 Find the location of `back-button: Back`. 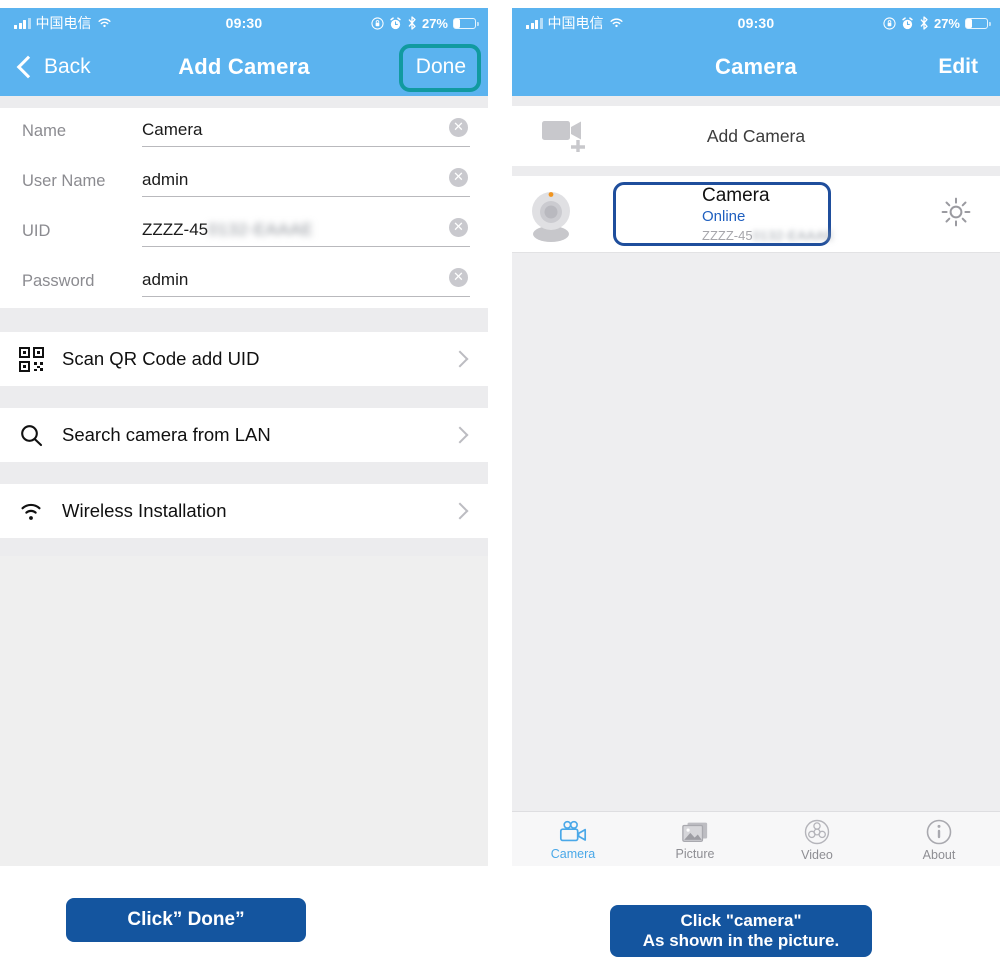

back-button: Back is located at coordinates (45, 67).